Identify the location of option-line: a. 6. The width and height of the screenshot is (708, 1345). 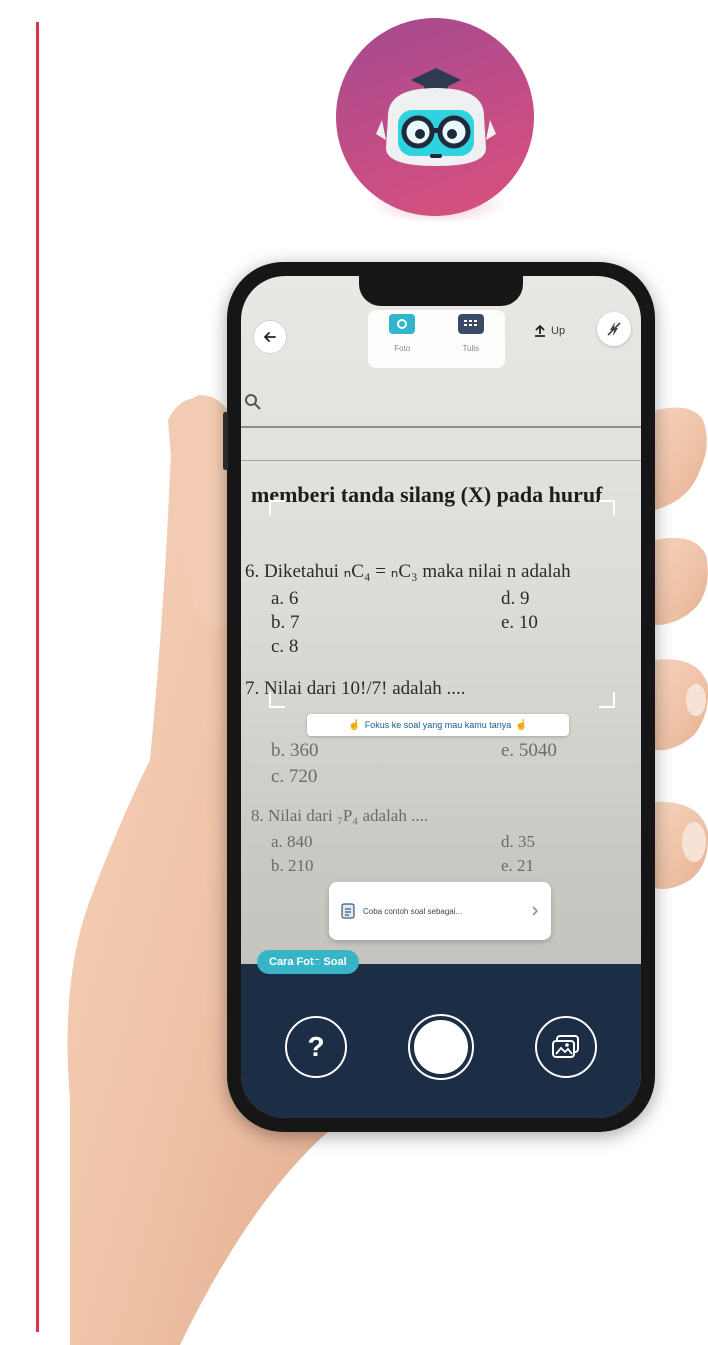
(285, 598).